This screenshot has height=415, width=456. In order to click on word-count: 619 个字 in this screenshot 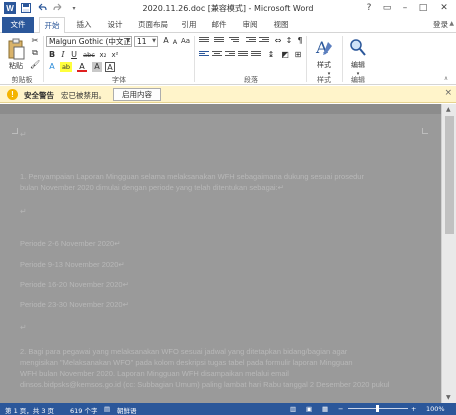, I will do `click(83, 410)`.